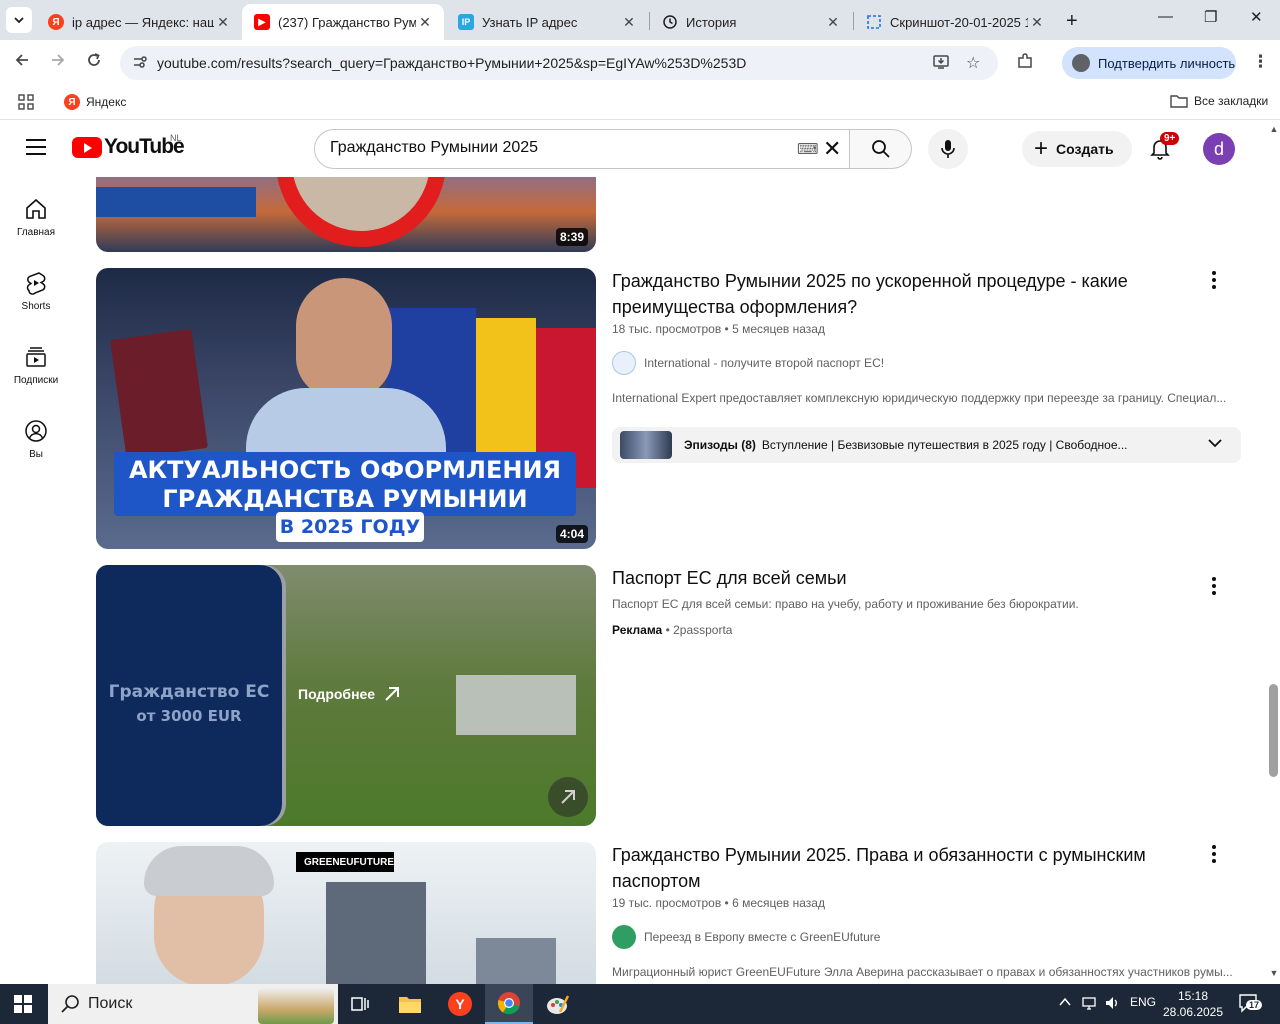  Describe the element at coordinates (349, 862) in the screenshot. I see `brand-text: GREENEUFUTURE` at that location.